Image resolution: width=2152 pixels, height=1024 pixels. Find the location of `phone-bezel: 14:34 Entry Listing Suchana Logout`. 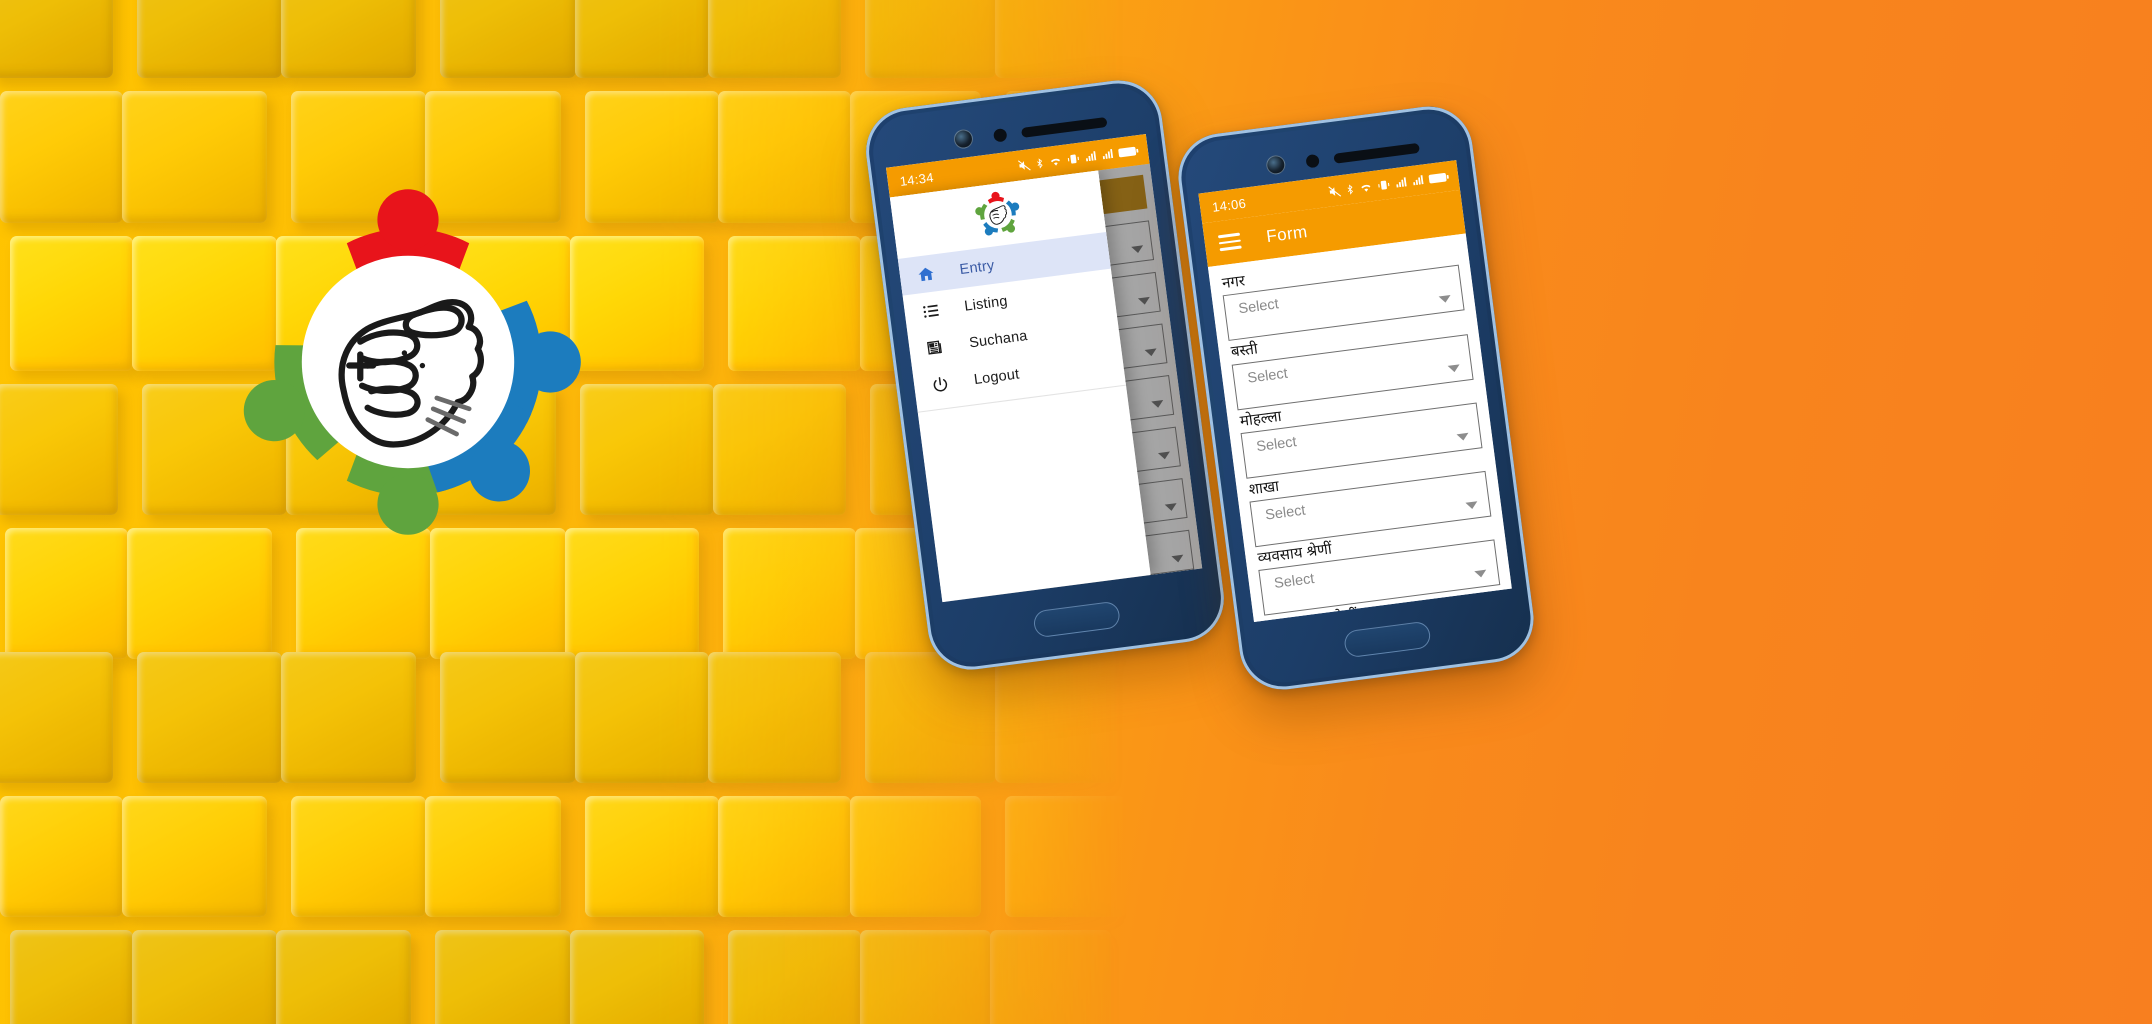

phone-bezel: 14:34 Entry Listing Suchana Logout is located at coordinates (1045, 375).